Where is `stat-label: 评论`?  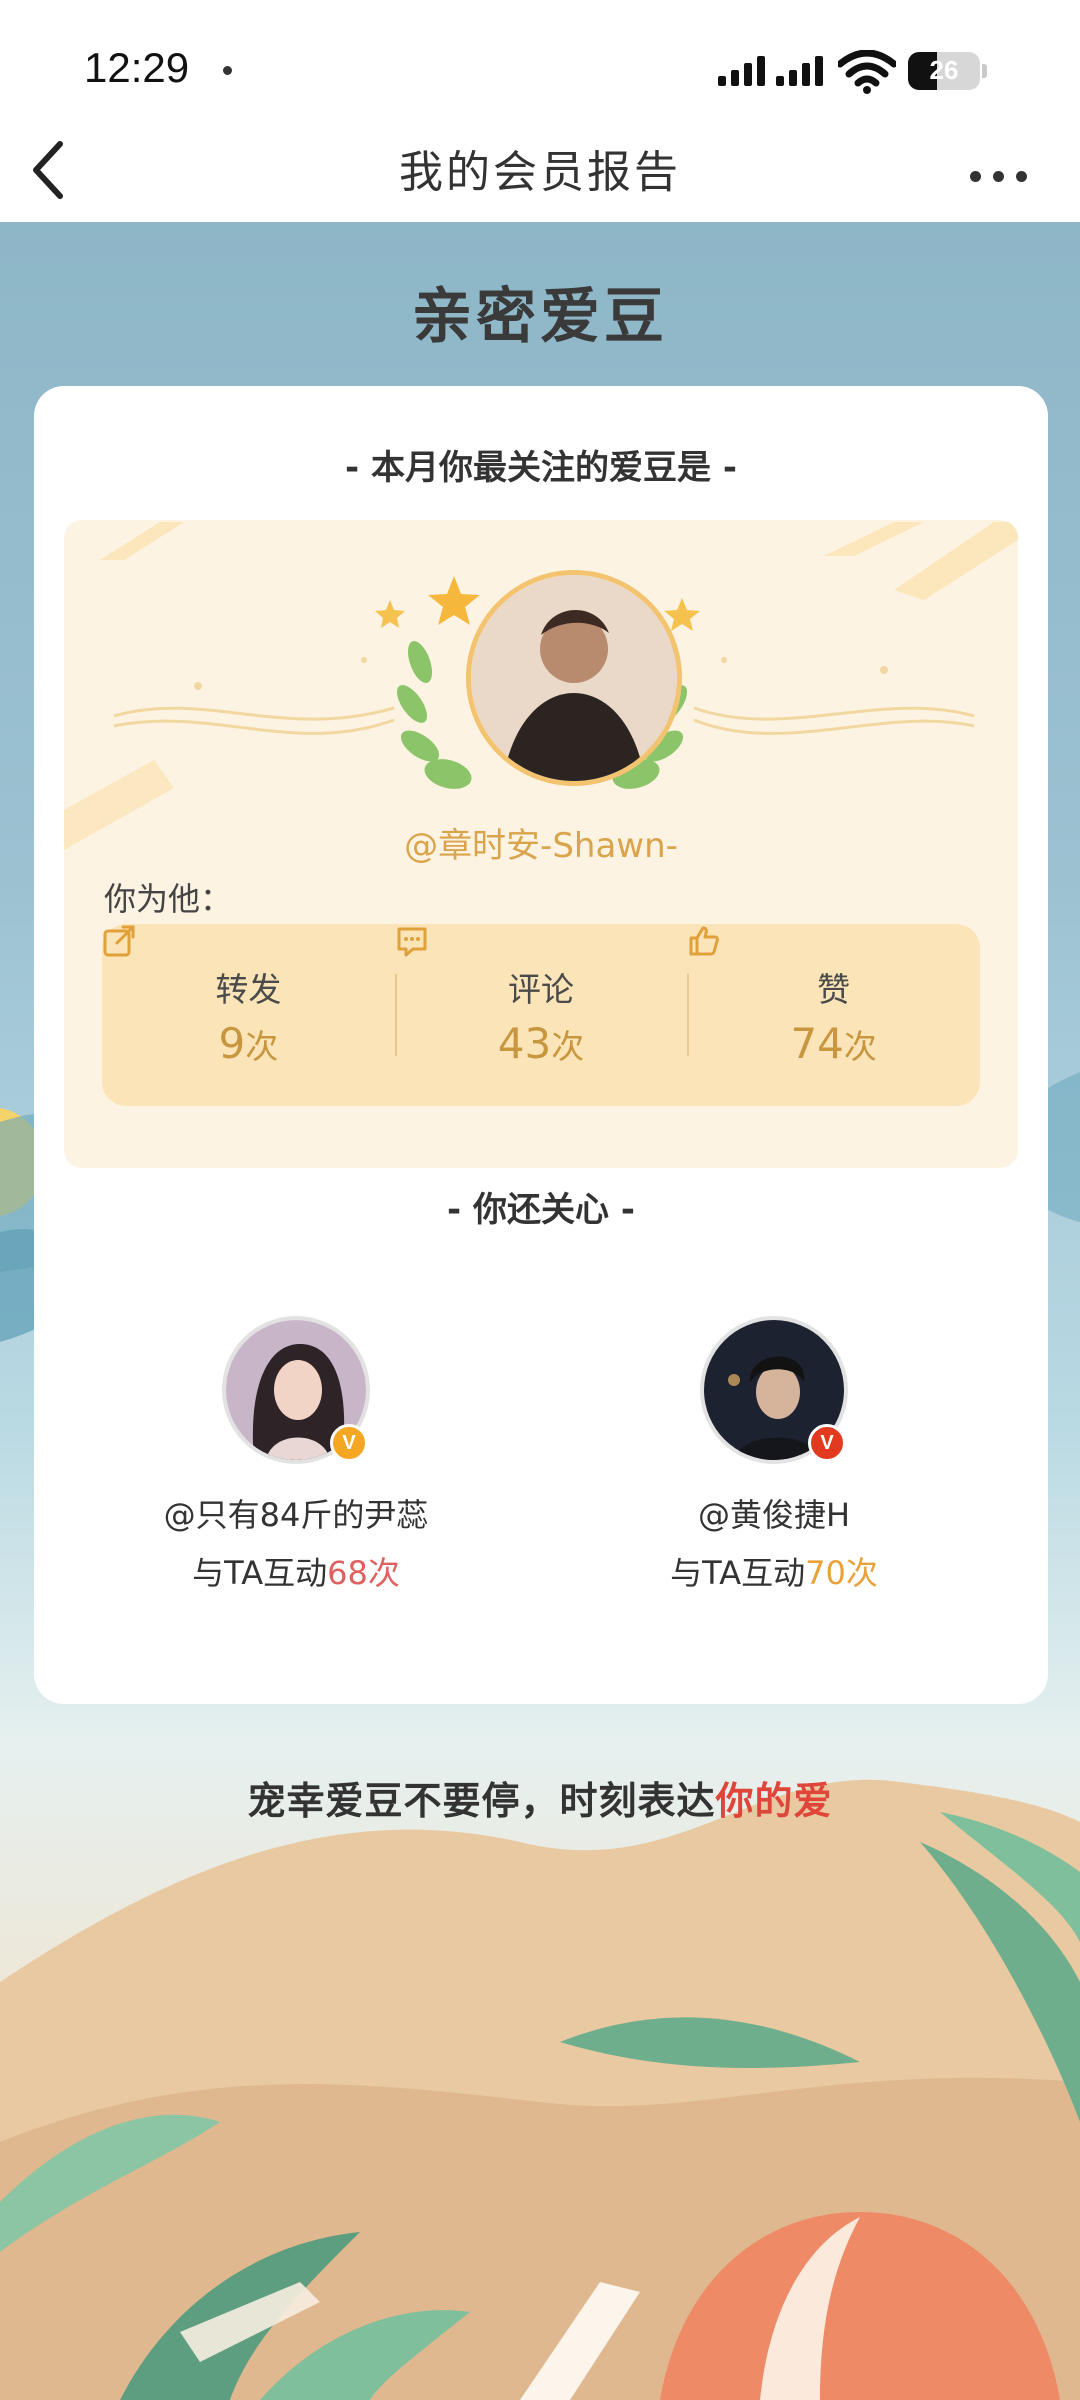
stat-label: 评论 is located at coordinates (541, 989).